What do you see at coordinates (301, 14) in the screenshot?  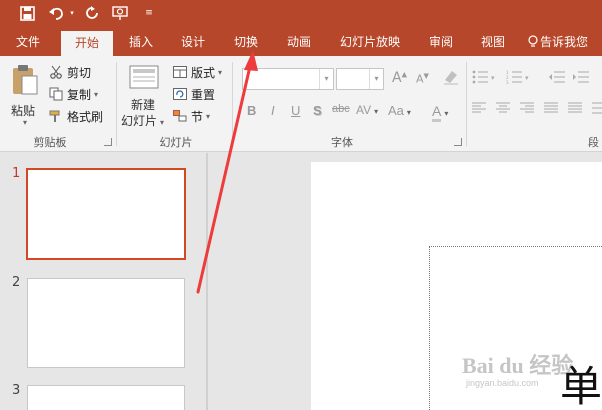 I see `quick-access-toolbar: ▾ ≡` at bounding box center [301, 14].